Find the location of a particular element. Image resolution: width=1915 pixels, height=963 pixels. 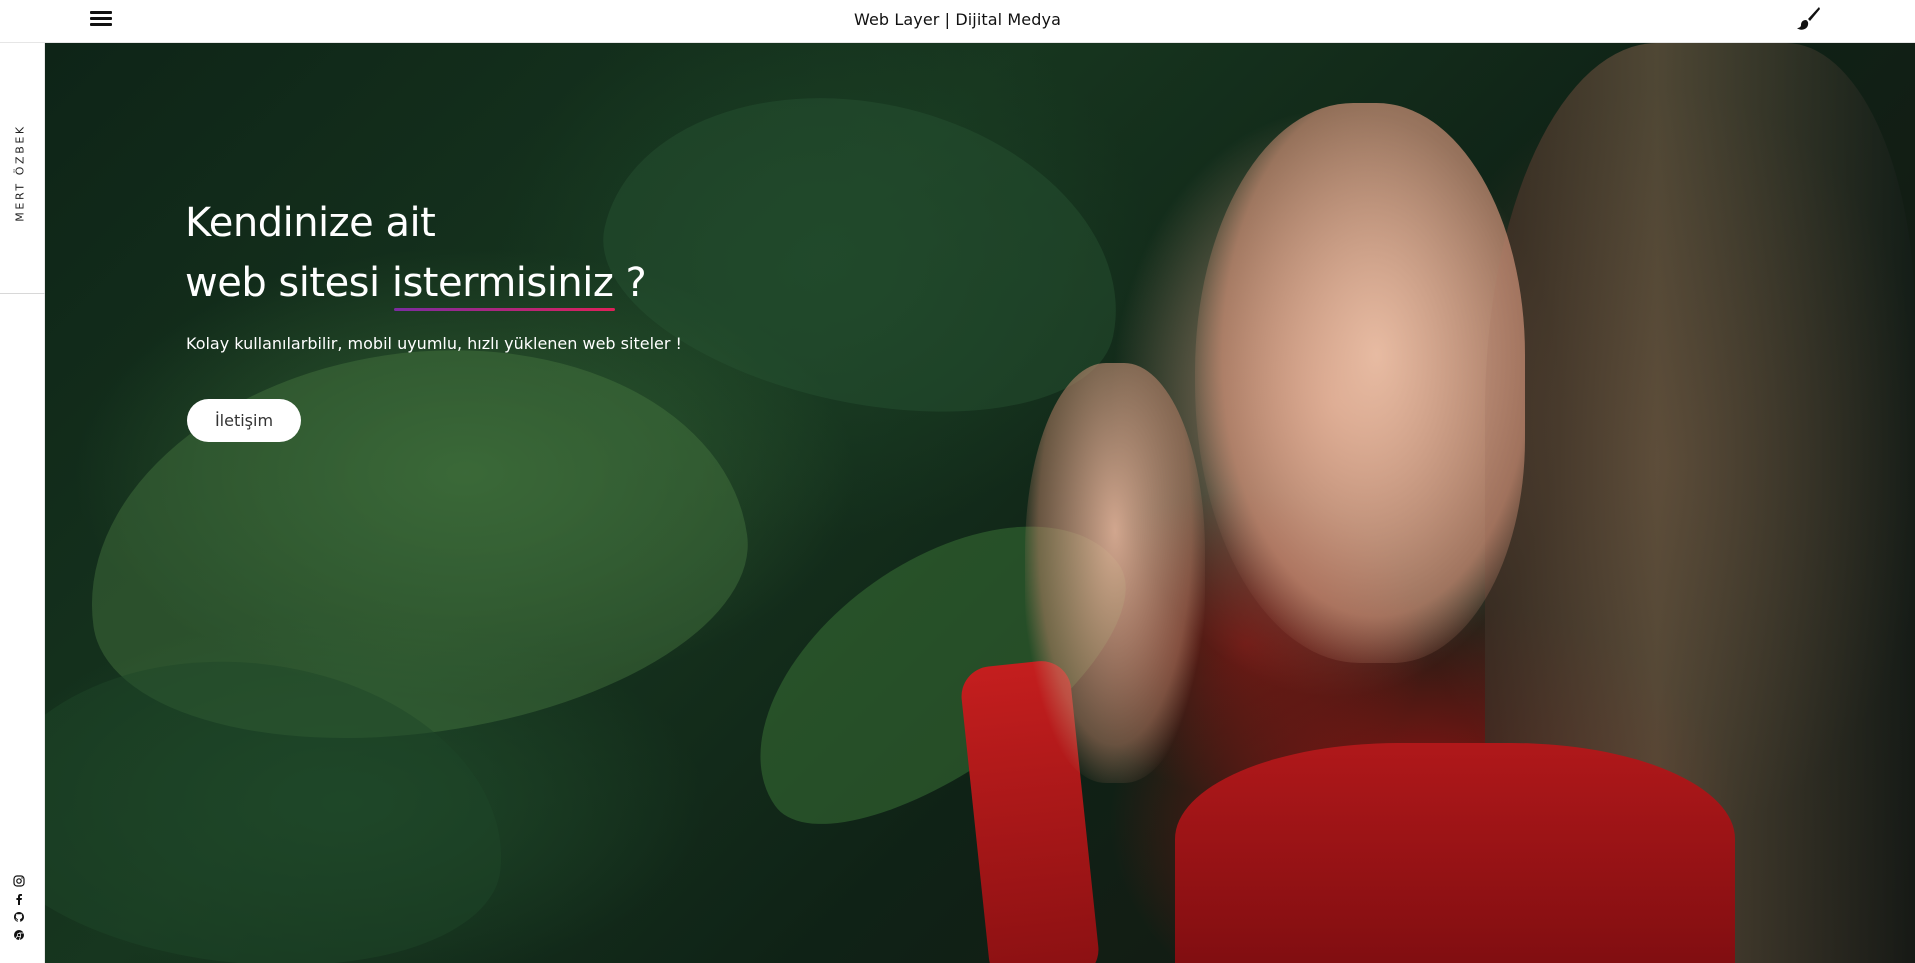

chrome-icon is located at coordinates (20, 936).